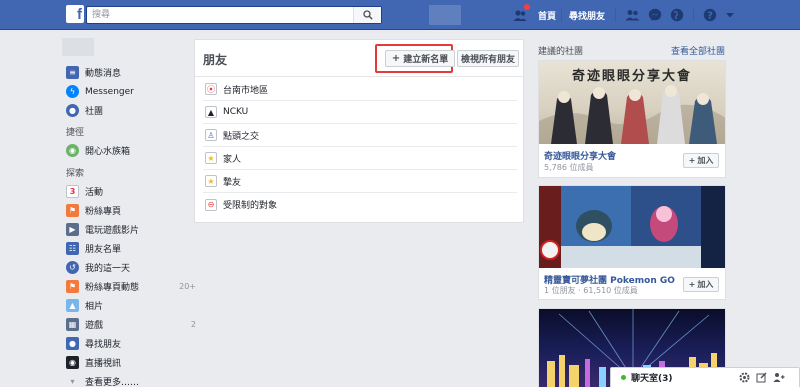  I want to click on messenger-icon, so click(655, 15).